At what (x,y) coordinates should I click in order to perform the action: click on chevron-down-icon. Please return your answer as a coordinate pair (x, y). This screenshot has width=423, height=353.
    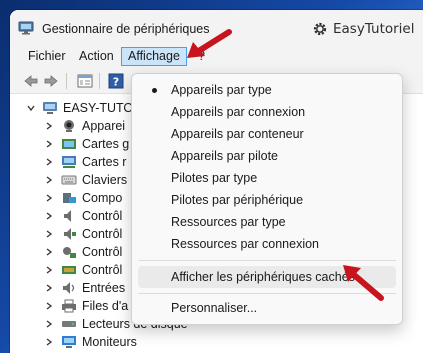
    Looking at the image, I should click on (31, 108).